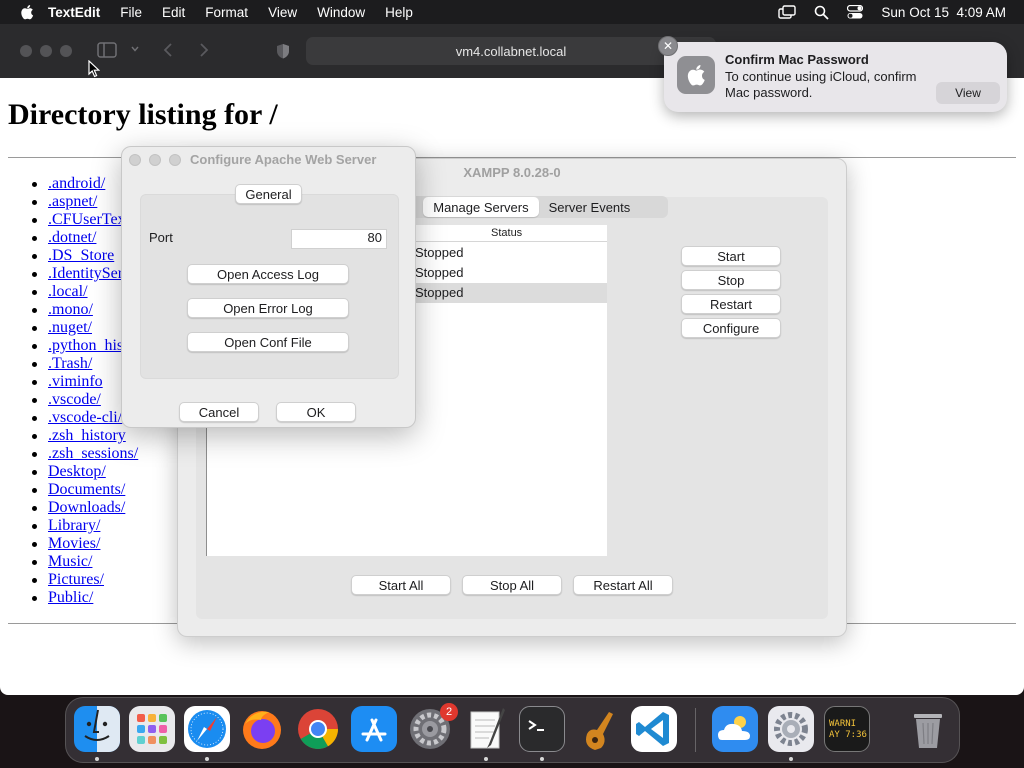 Image resolution: width=1024 pixels, height=768 pixels. I want to click on icloud-icon, so click(735, 729).